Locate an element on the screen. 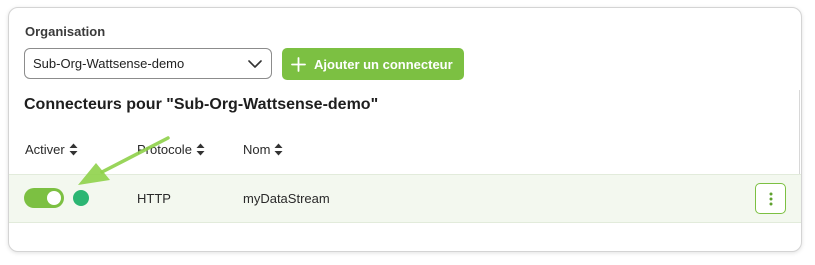 This screenshot has height=265, width=815. column-header-protocole: Protocole is located at coordinates (171, 149).